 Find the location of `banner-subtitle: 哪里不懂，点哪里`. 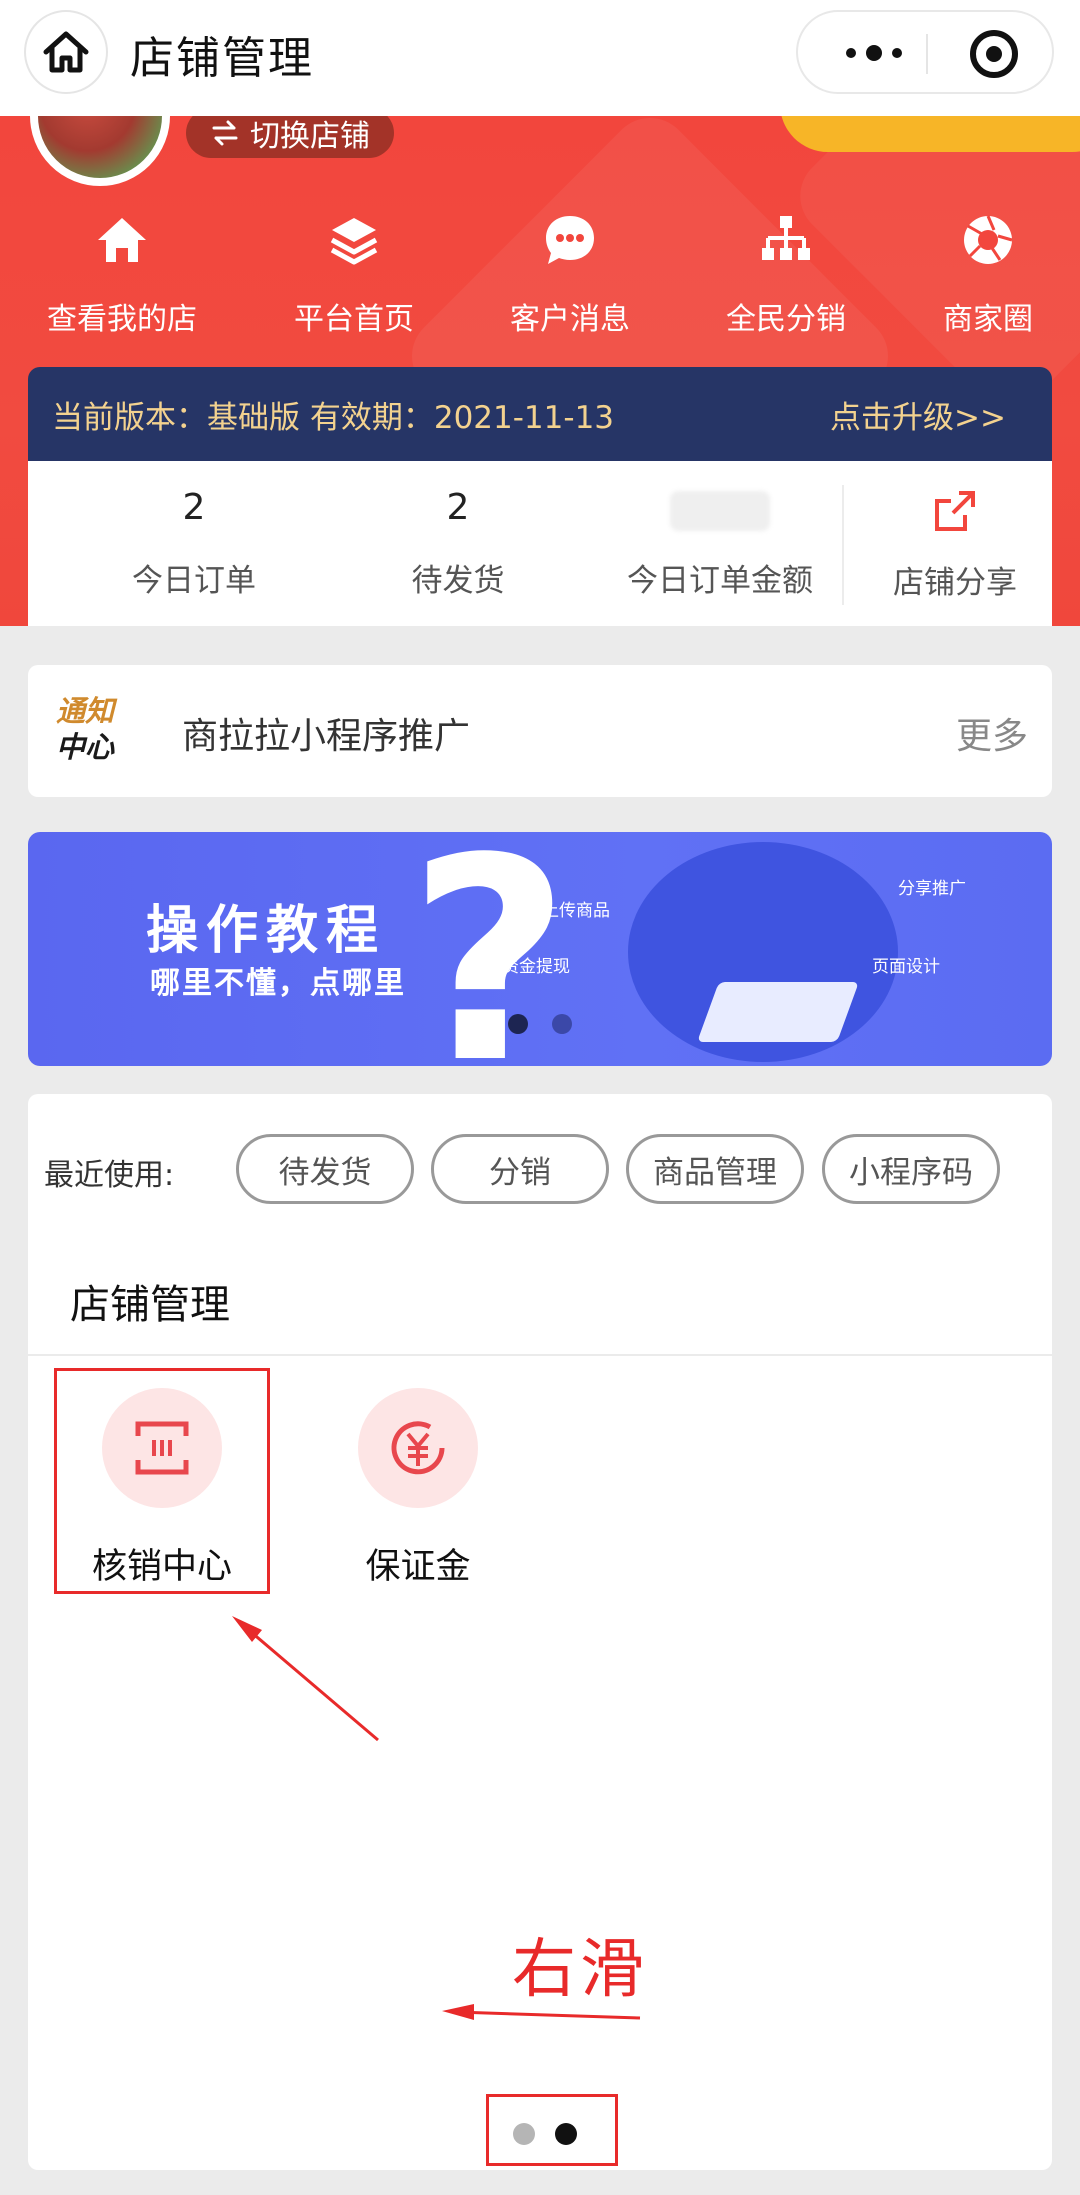

banner-subtitle: 哪里不懂，点哪里 is located at coordinates (278, 983).